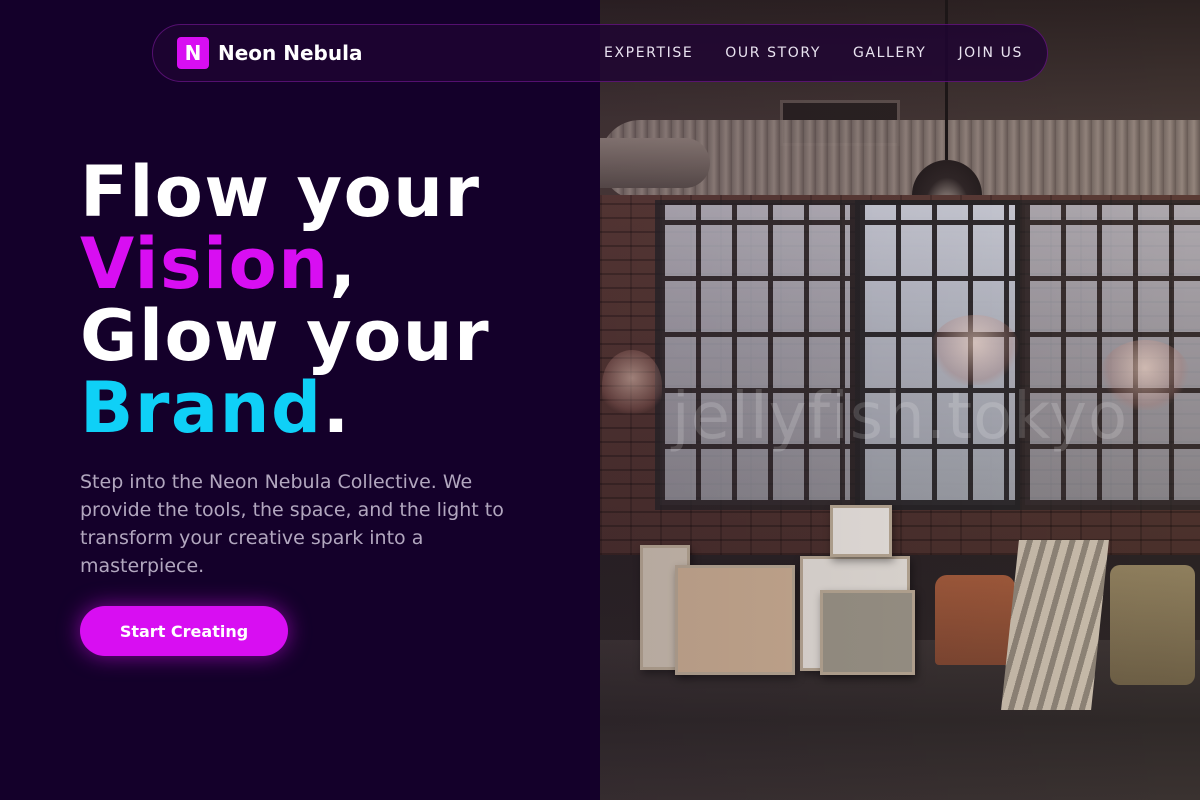  What do you see at coordinates (773, 53) in the screenshot?
I see `nav-link-our-story: OUR STORY` at bounding box center [773, 53].